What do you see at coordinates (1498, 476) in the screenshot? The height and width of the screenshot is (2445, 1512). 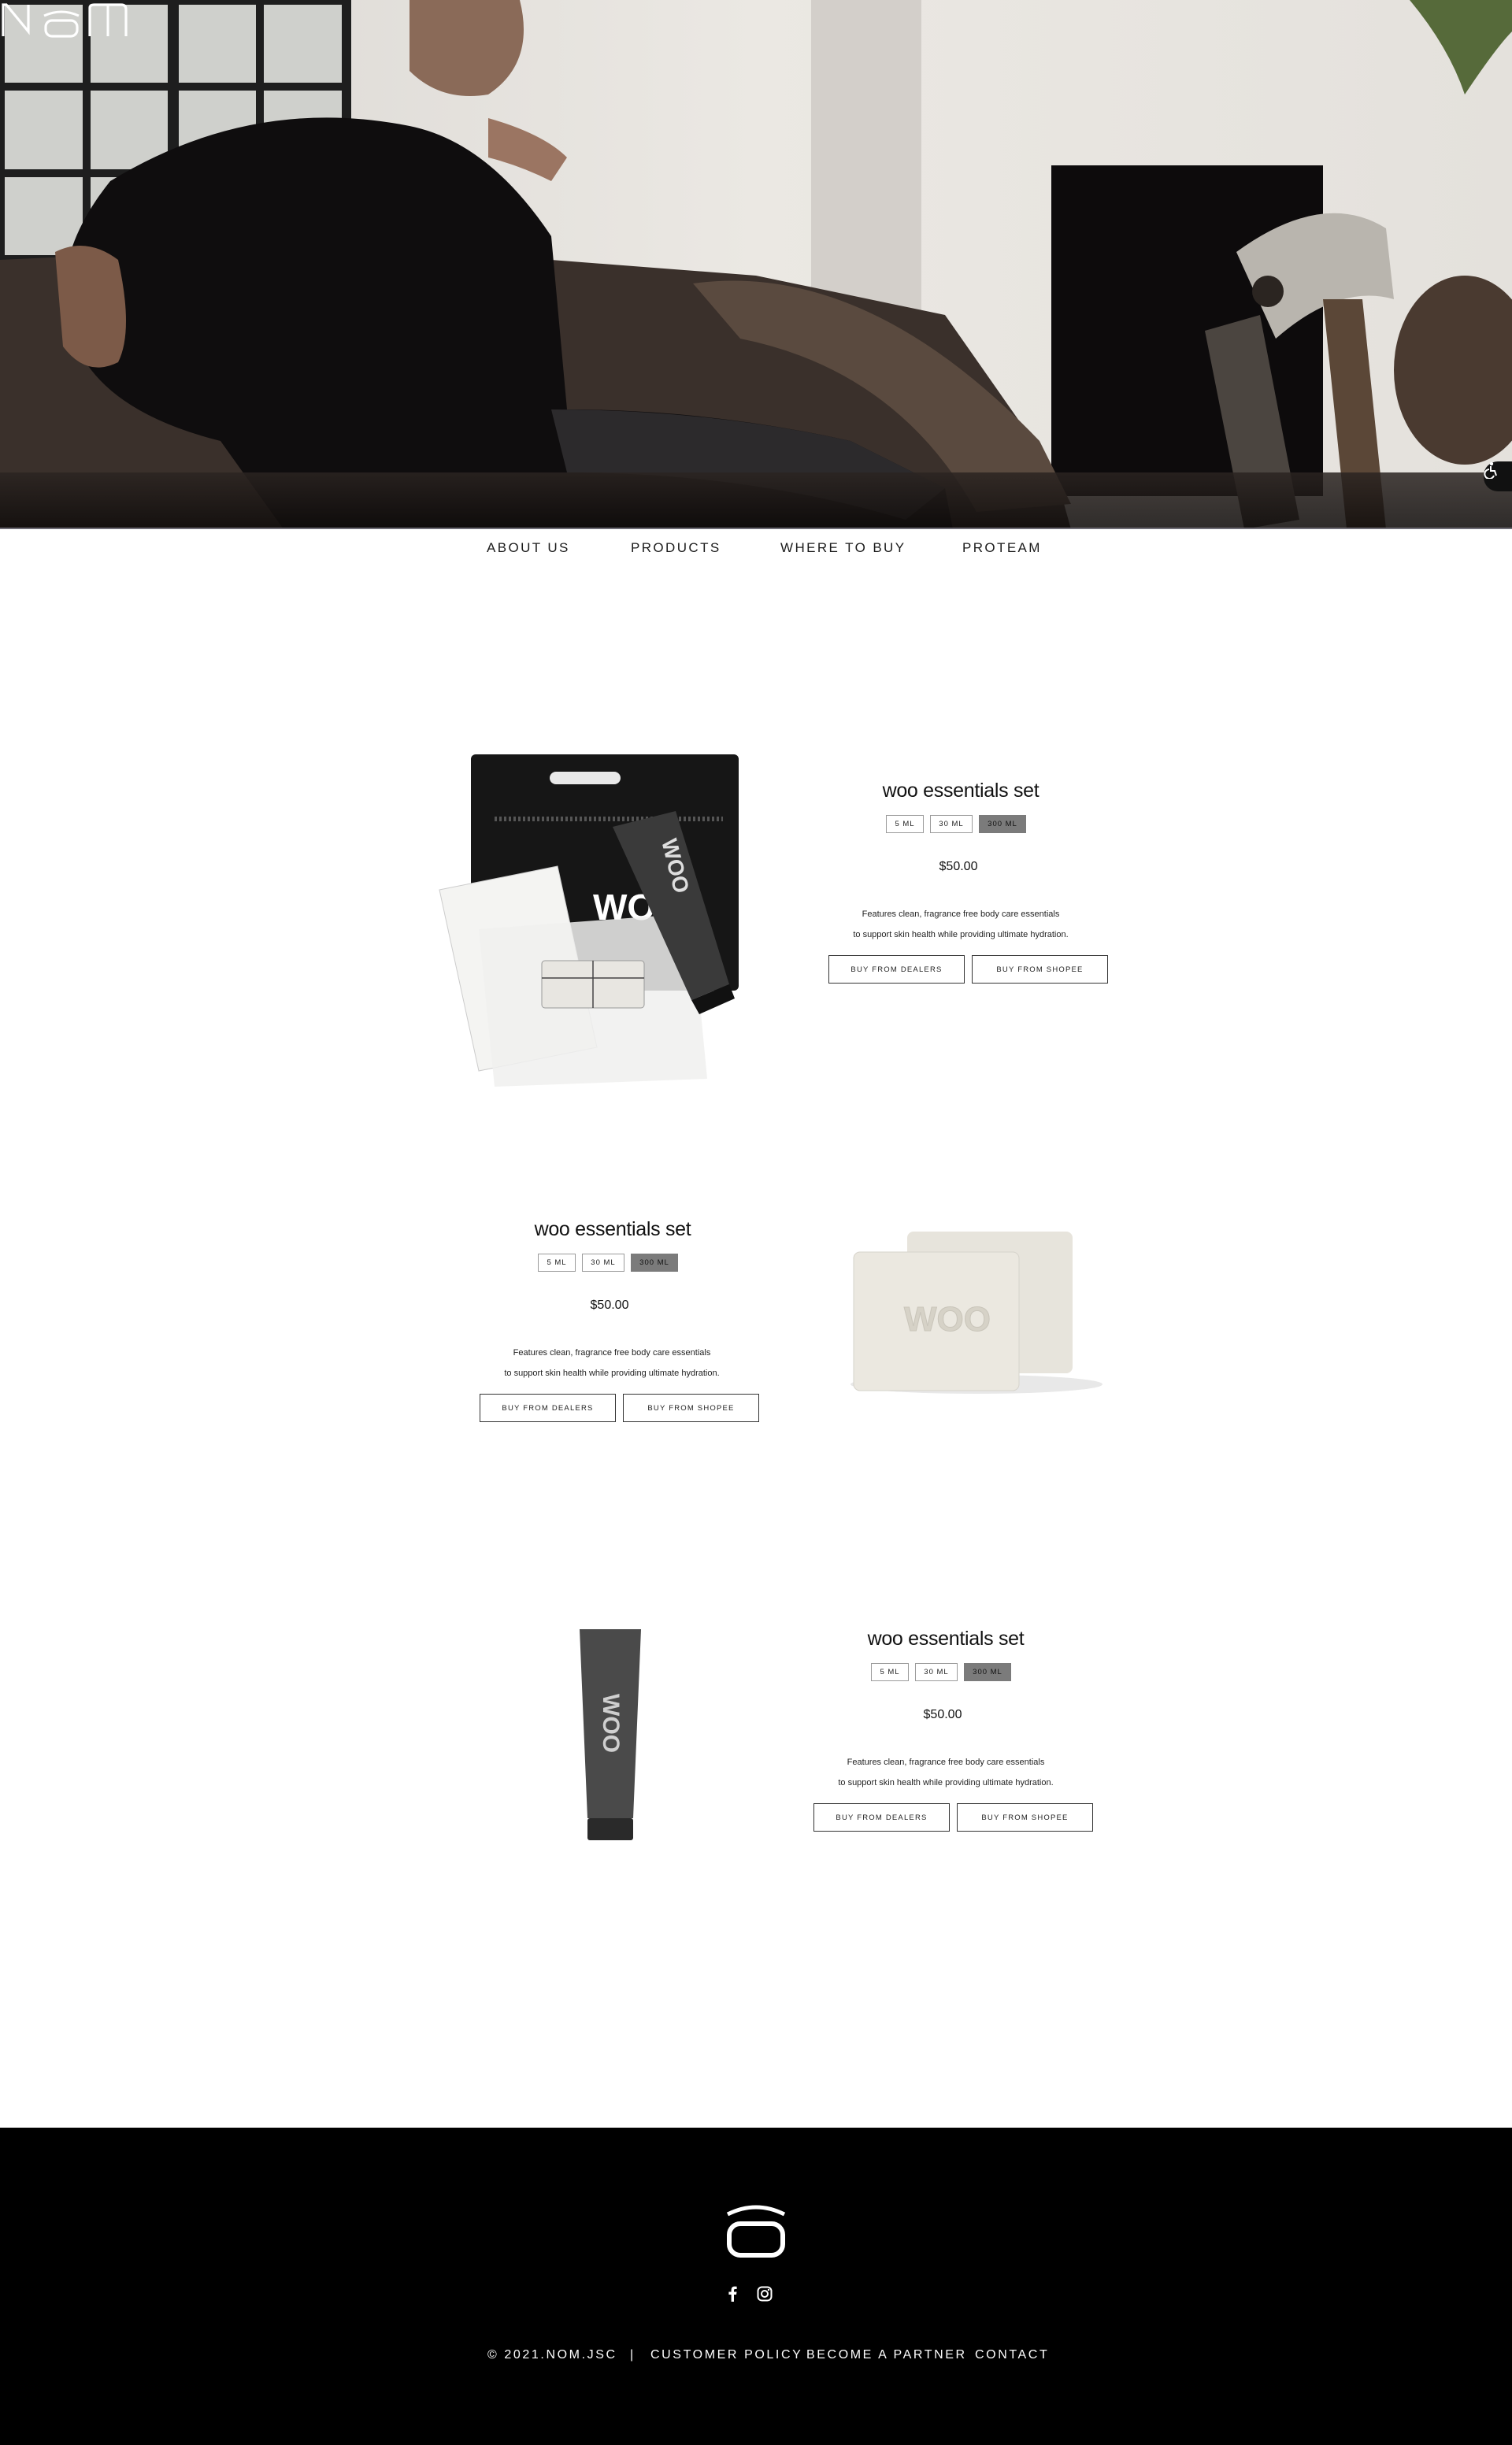 I see `accessibility-button` at bounding box center [1498, 476].